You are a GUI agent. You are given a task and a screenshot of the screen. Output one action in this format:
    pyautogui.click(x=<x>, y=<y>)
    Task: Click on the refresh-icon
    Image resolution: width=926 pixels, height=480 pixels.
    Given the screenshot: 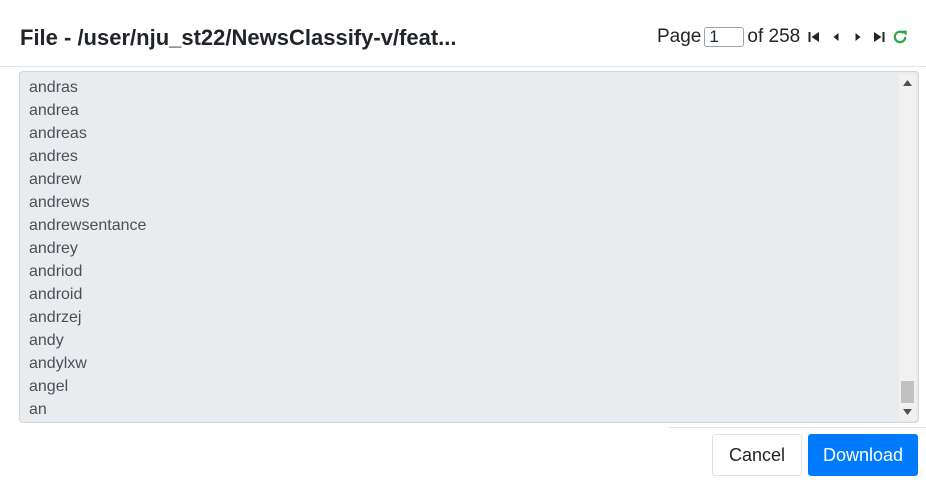 What is the action you would take?
    pyautogui.click(x=900, y=37)
    